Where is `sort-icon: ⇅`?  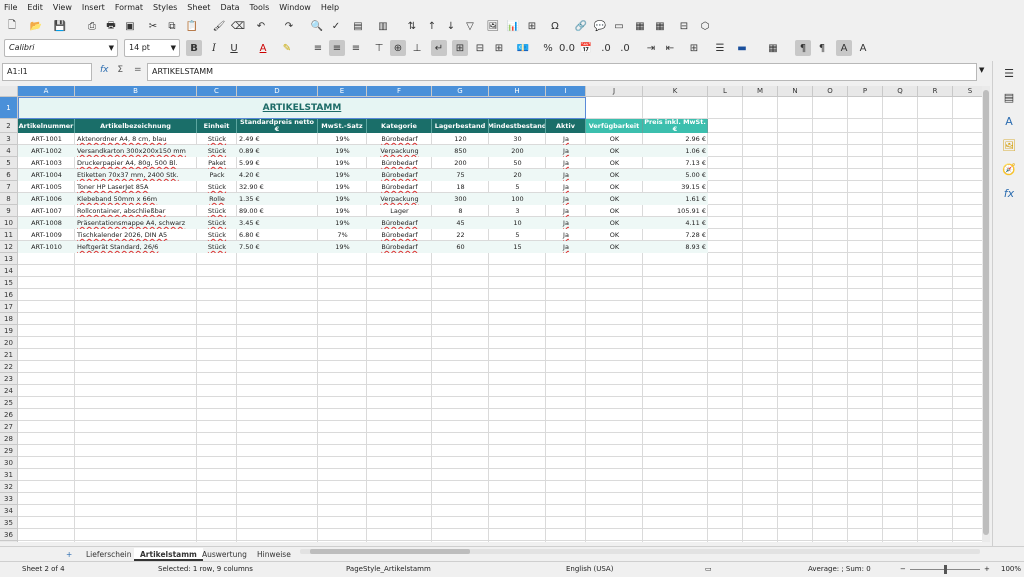 sort-icon: ⇅ is located at coordinates (412, 26).